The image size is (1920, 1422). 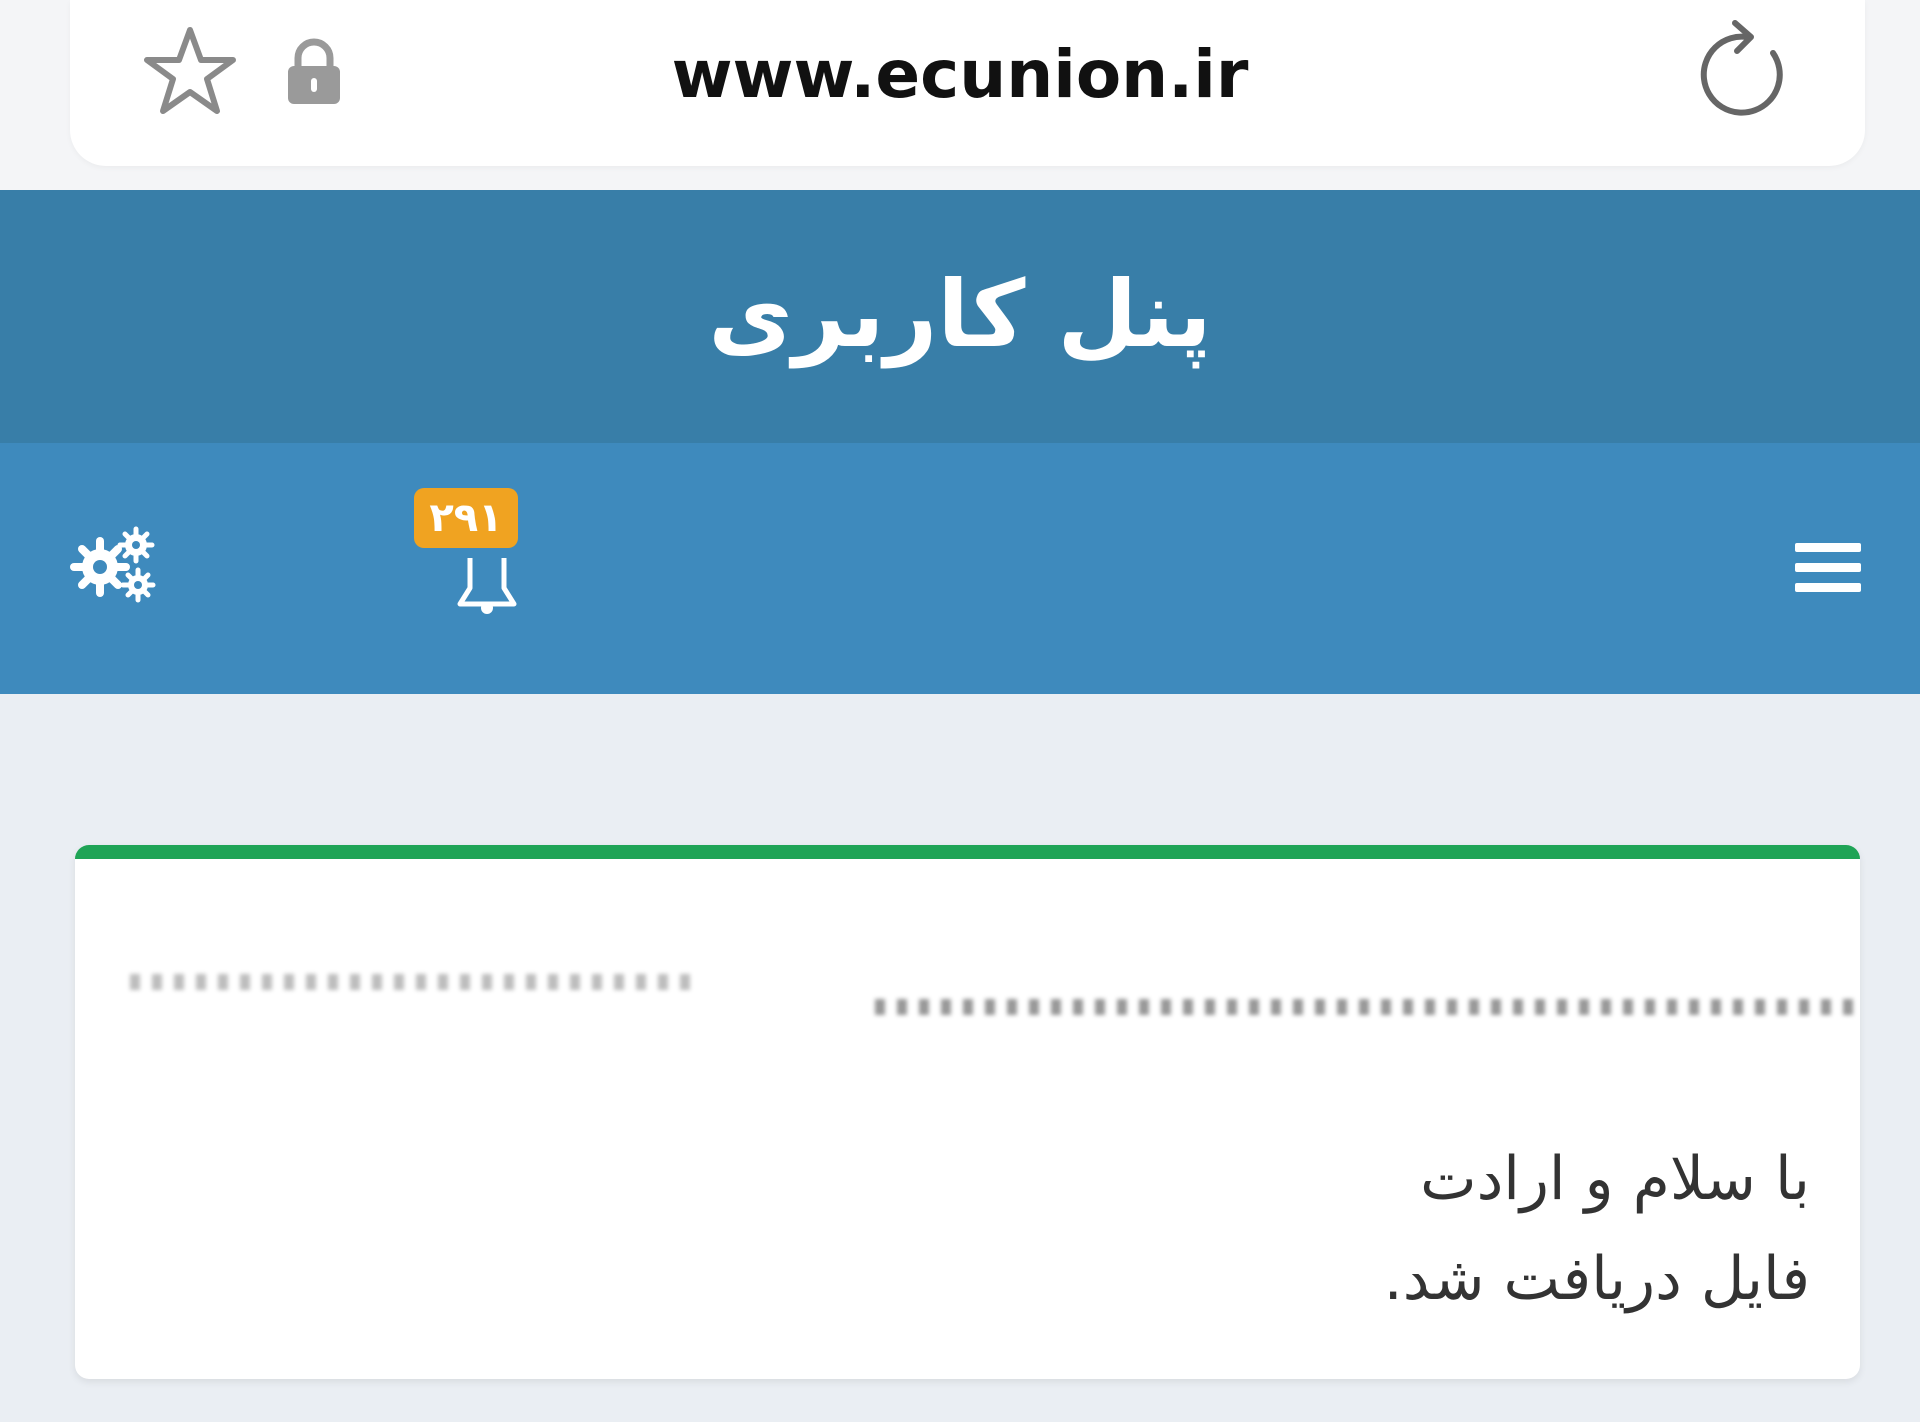 I want to click on bell-icon, so click(x=487, y=586).